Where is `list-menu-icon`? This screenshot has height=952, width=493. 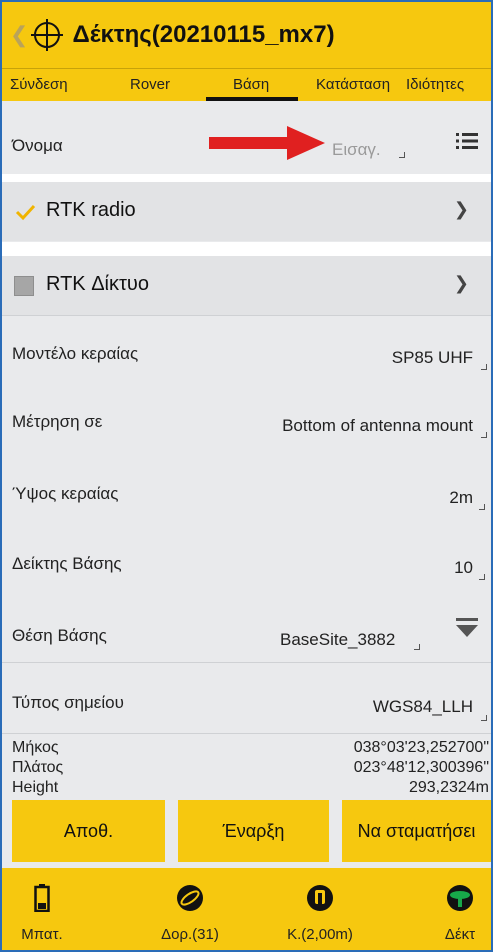
list-menu-icon is located at coordinates (467, 141).